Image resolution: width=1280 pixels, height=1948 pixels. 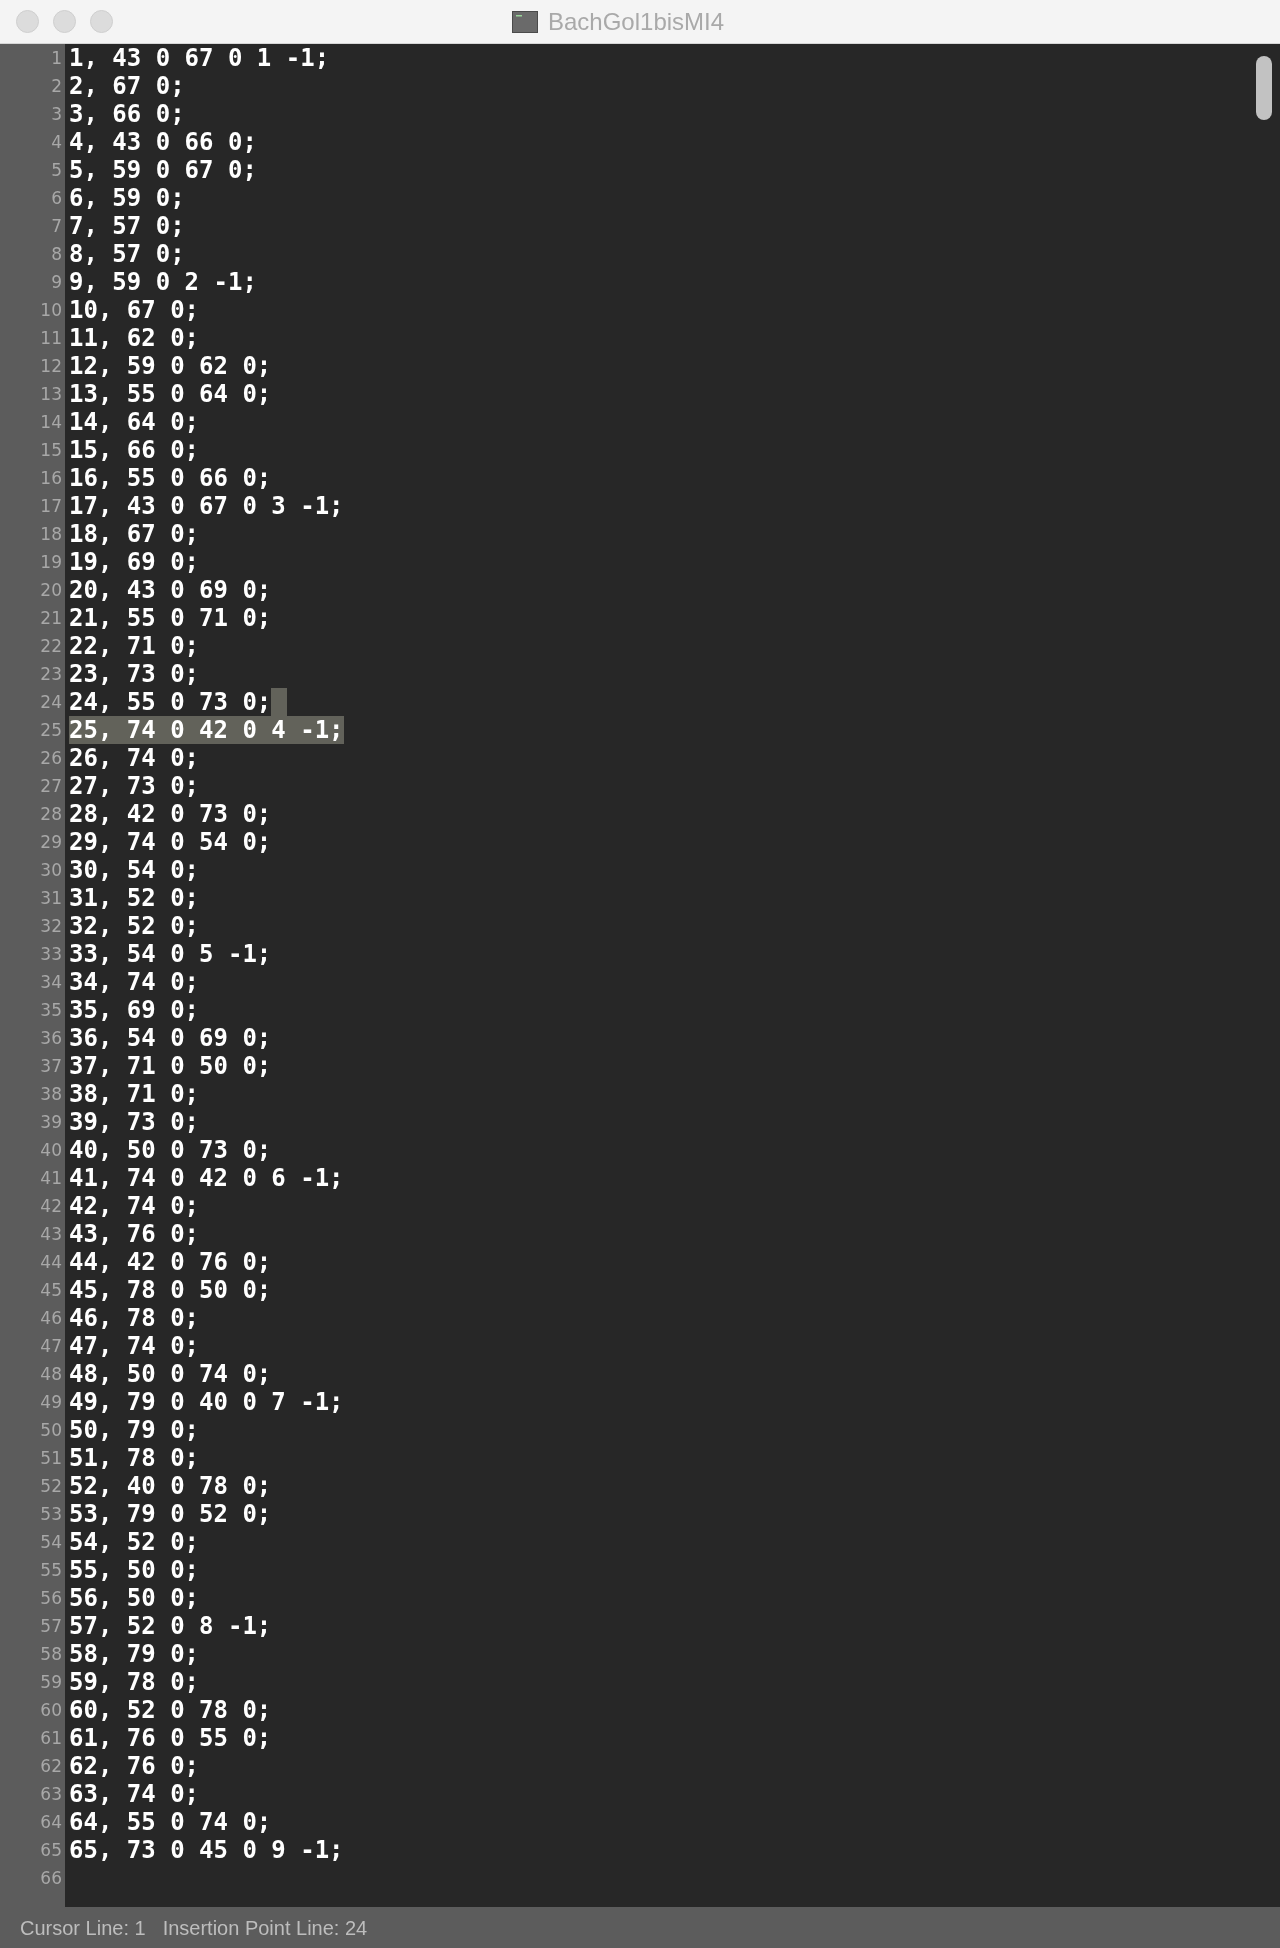 I want to click on code-line: 49, 79 0 40 0 7 -1;, so click(x=206, y=1402).